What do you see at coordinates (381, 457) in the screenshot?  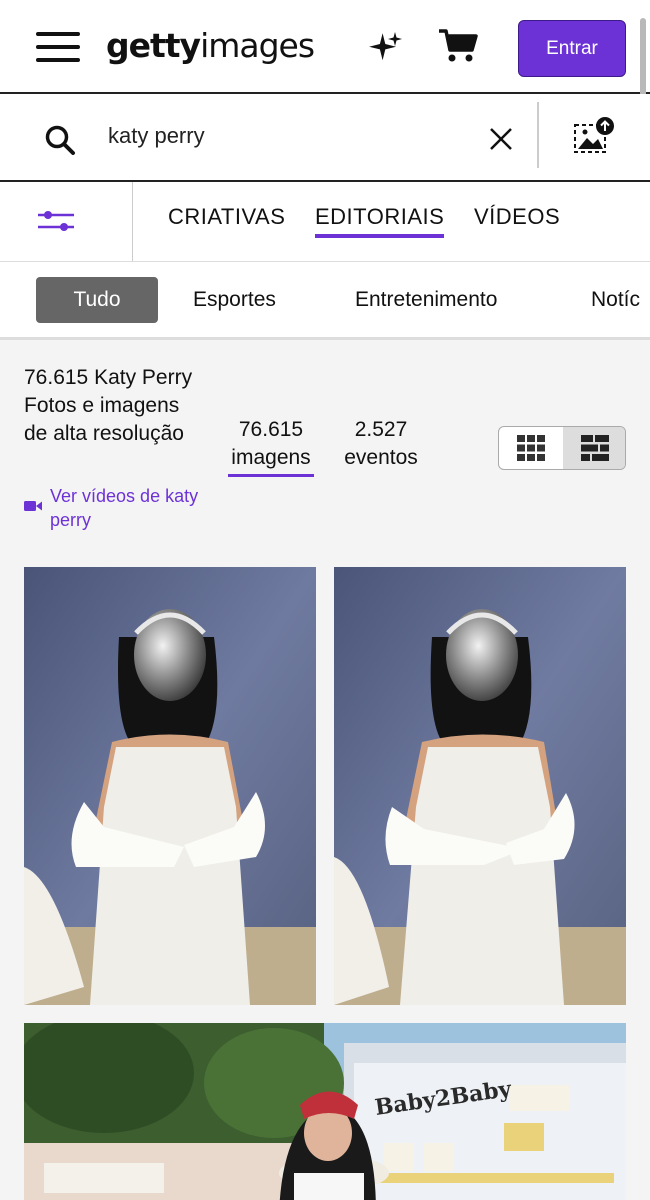 I see `events-label: eventos` at bounding box center [381, 457].